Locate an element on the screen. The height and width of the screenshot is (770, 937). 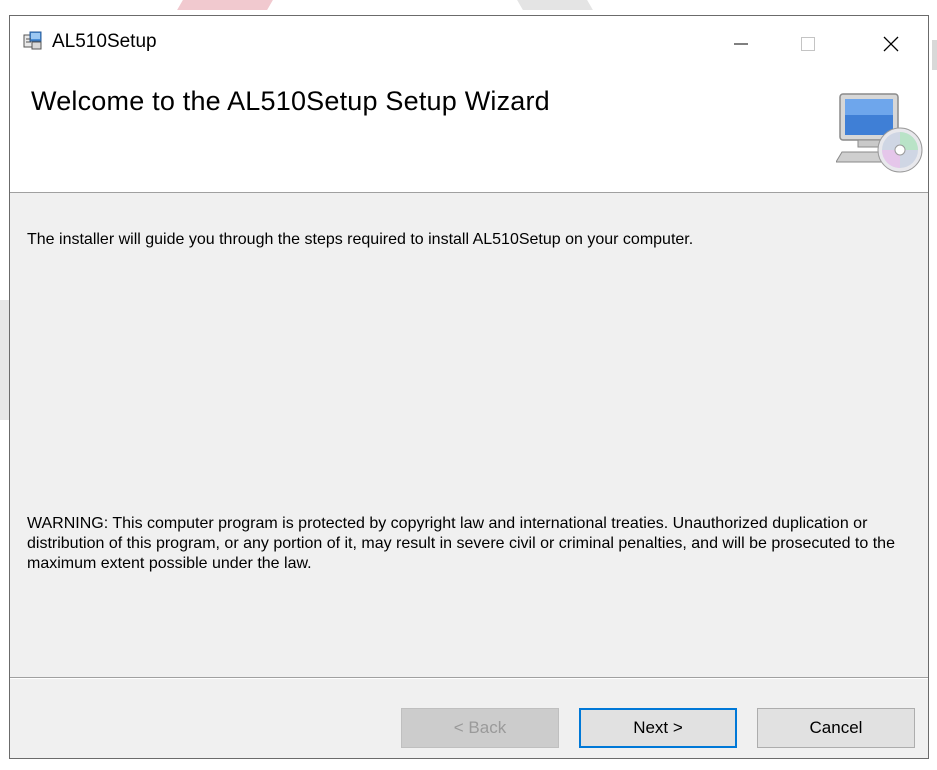
minimize-button is located at coordinates (741, 44).